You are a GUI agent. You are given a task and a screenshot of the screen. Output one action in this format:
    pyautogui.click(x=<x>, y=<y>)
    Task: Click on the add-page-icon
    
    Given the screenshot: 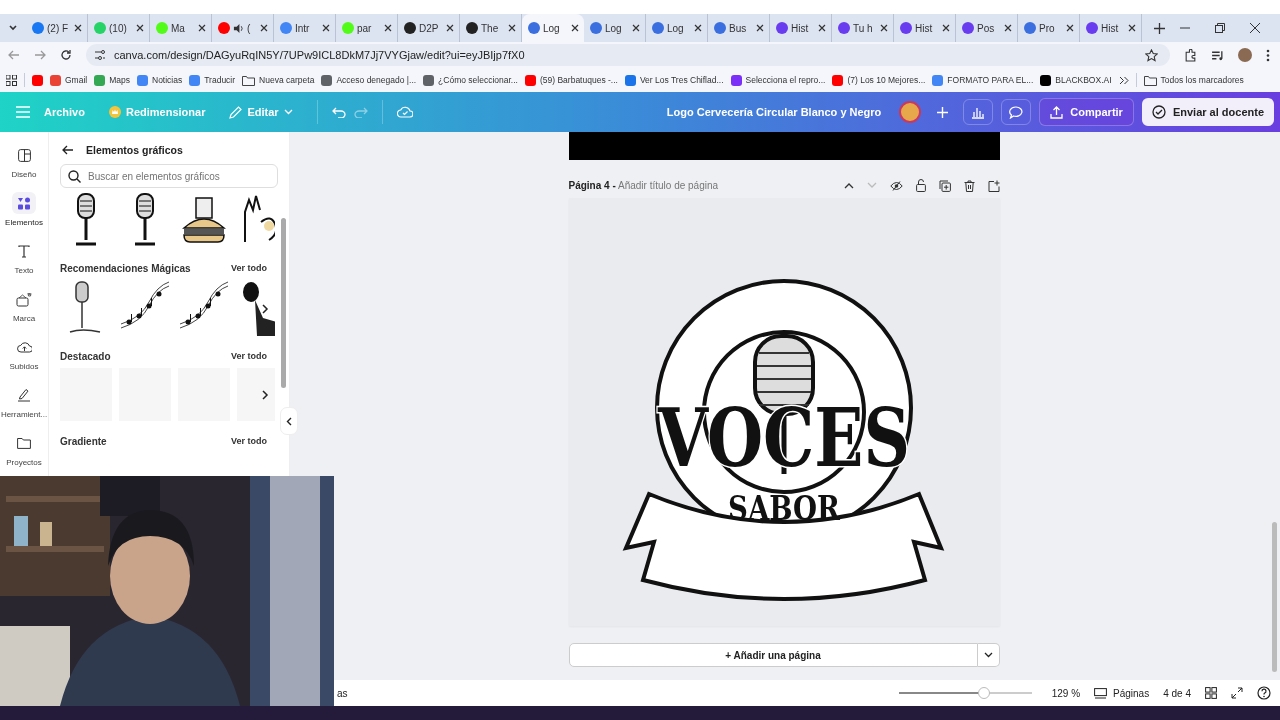 What is the action you would take?
    pyautogui.click(x=993, y=185)
    